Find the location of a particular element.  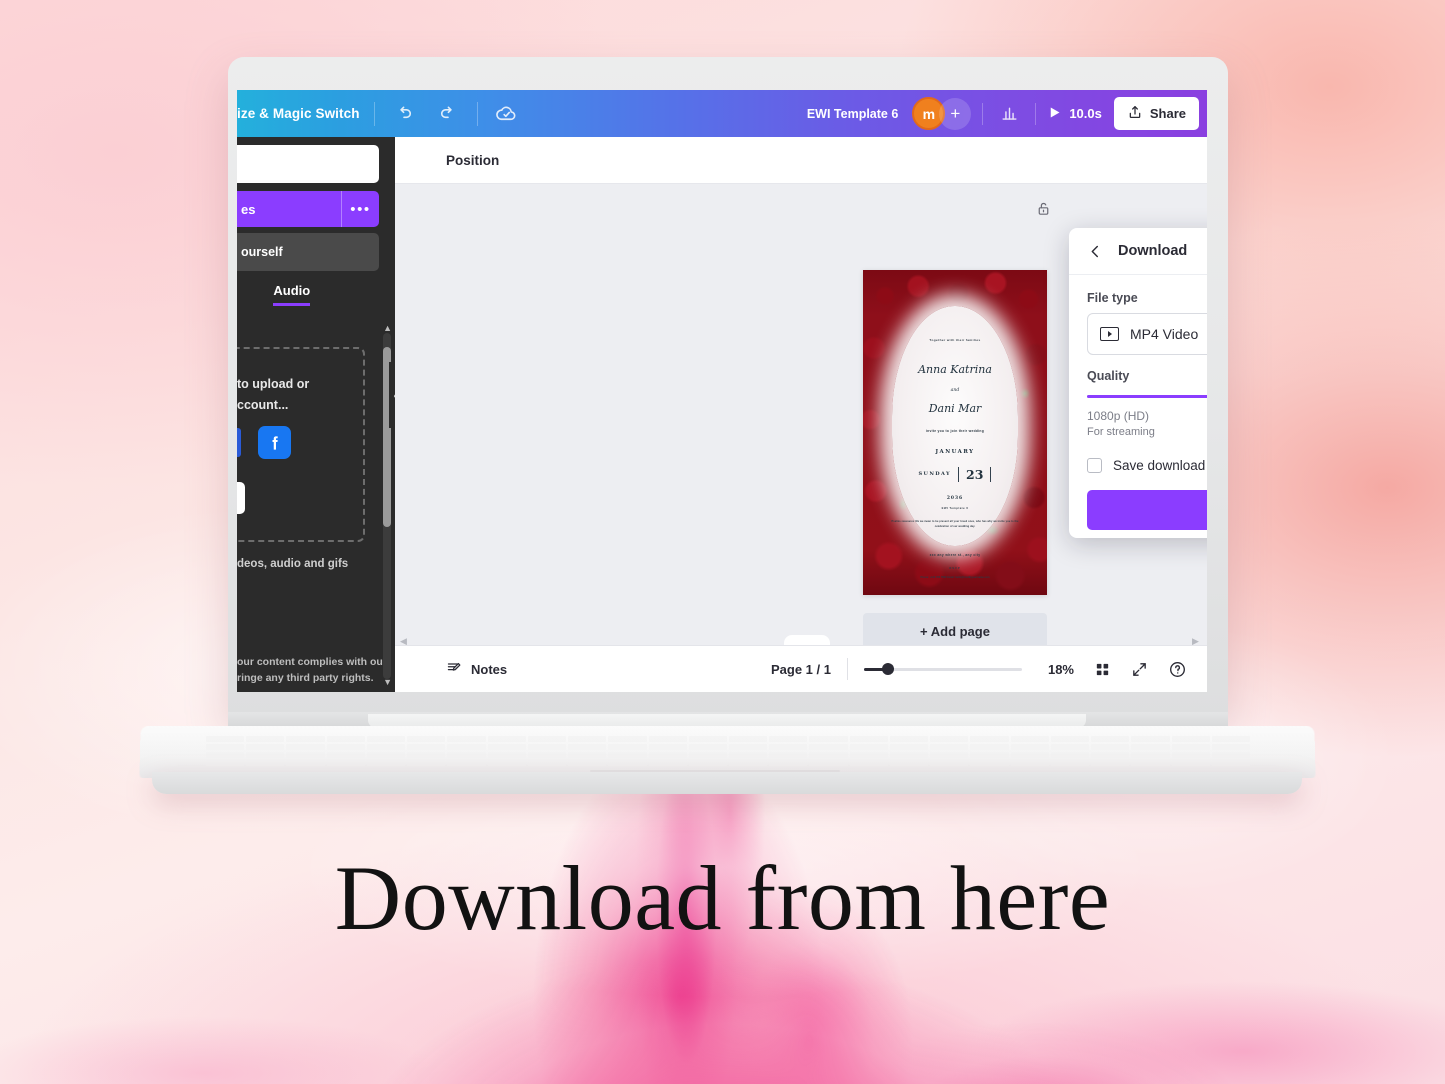

zoom-value: 18% is located at coordinates (1061, 669).